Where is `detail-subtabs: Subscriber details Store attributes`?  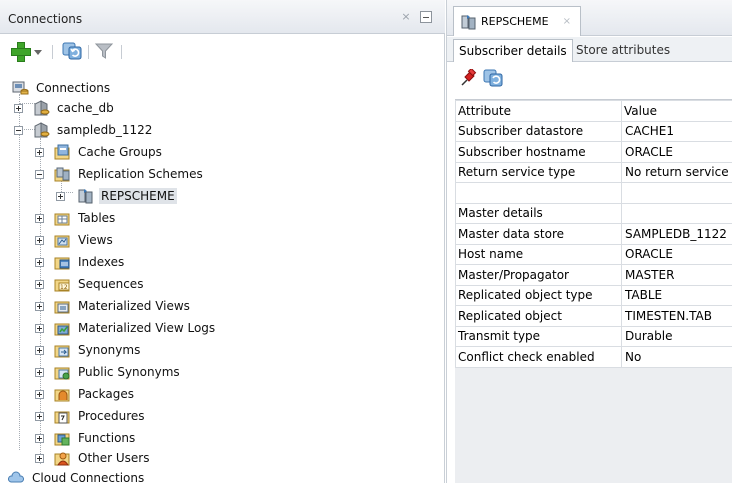 detail-subtabs: Subscriber details Store attributes is located at coordinates (589, 49).